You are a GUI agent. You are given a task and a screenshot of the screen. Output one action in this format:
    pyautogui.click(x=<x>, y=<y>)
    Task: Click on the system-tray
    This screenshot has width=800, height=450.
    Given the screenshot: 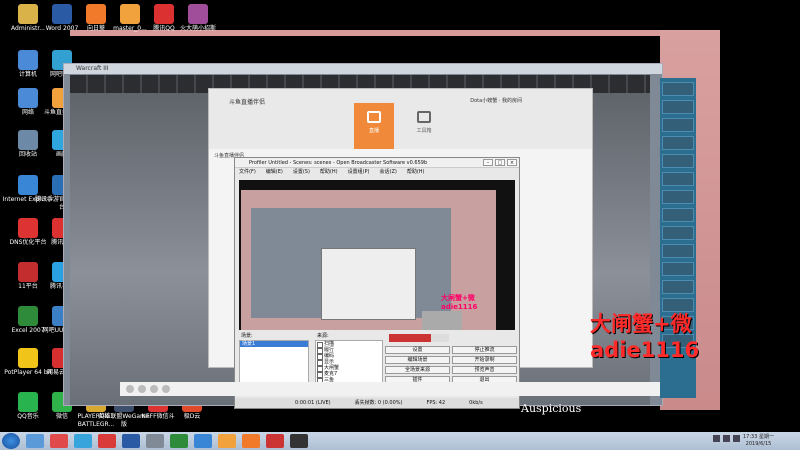 What is the action you would take?
    pyautogui.click(x=726, y=438)
    